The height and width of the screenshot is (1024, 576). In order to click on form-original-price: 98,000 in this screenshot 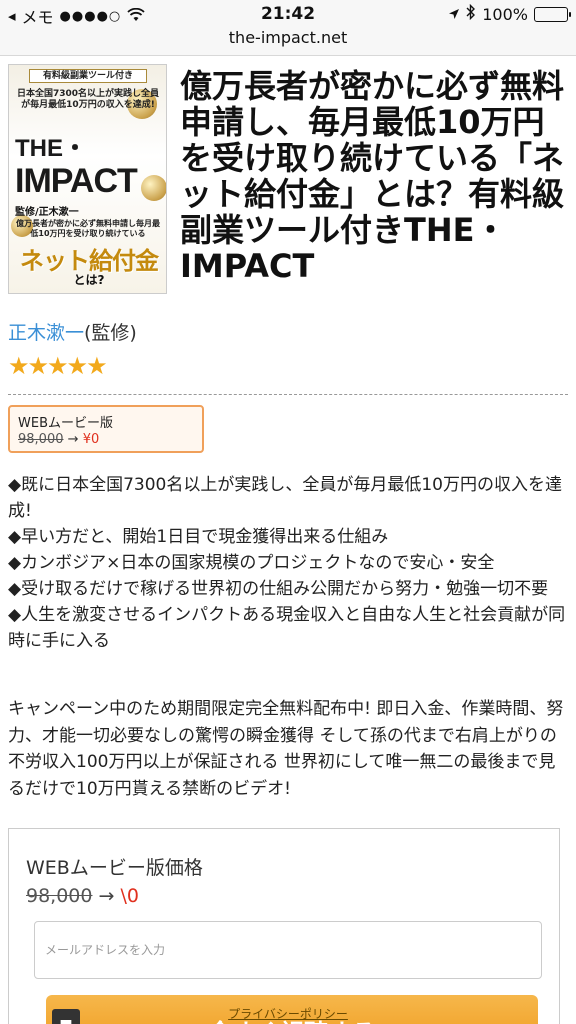, I will do `click(59, 896)`.